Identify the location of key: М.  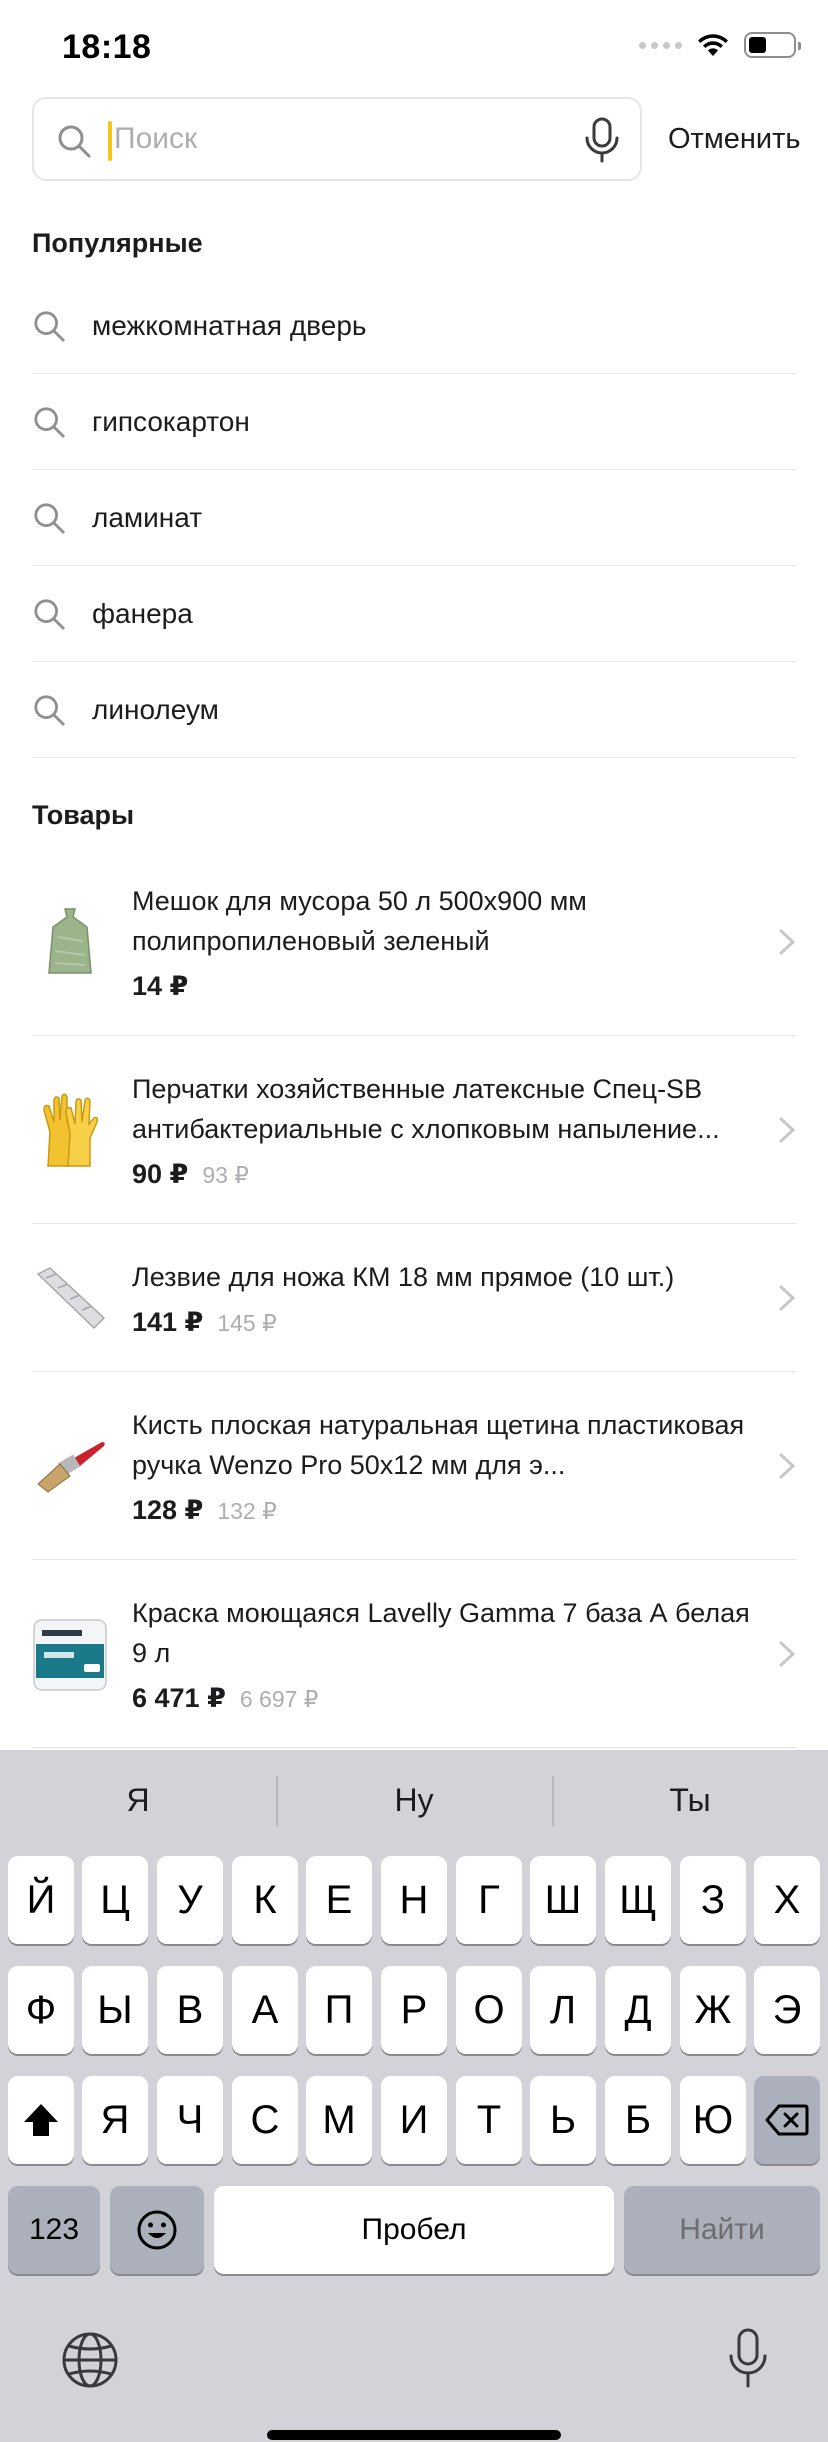
(339, 2120).